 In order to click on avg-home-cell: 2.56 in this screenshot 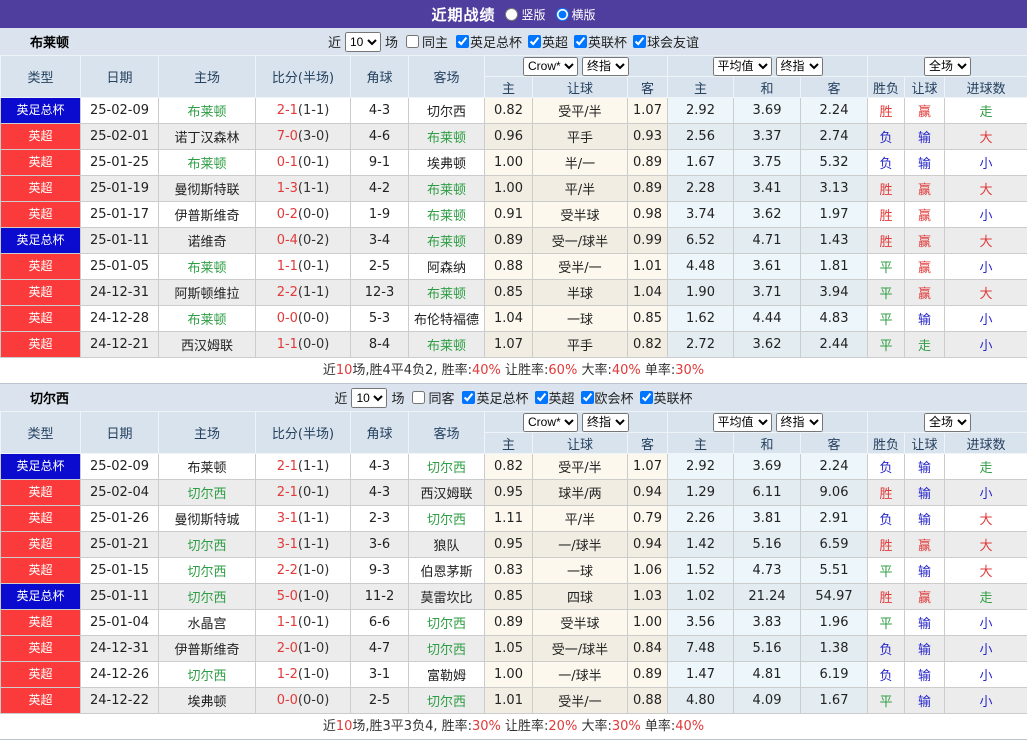, I will do `click(701, 137)`.